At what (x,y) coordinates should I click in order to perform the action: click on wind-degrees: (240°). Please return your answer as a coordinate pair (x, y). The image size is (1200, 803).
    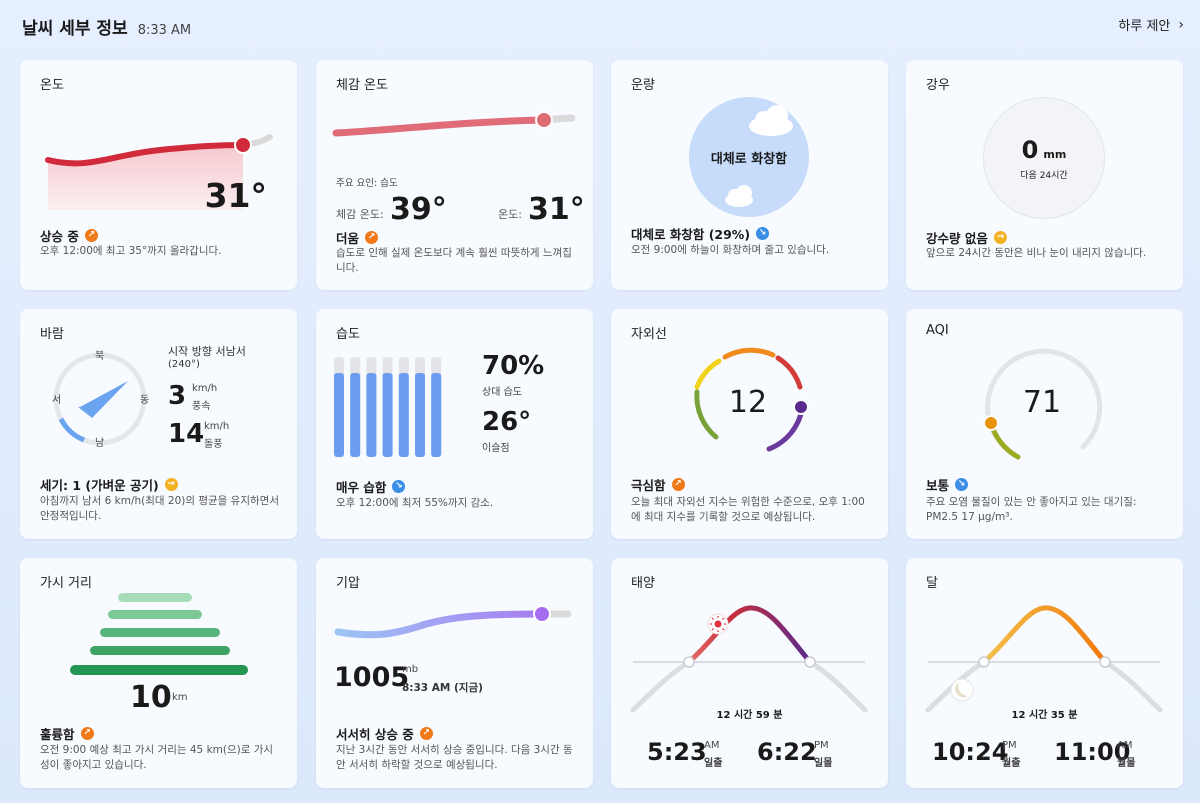
    Looking at the image, I should click on (184, 364).